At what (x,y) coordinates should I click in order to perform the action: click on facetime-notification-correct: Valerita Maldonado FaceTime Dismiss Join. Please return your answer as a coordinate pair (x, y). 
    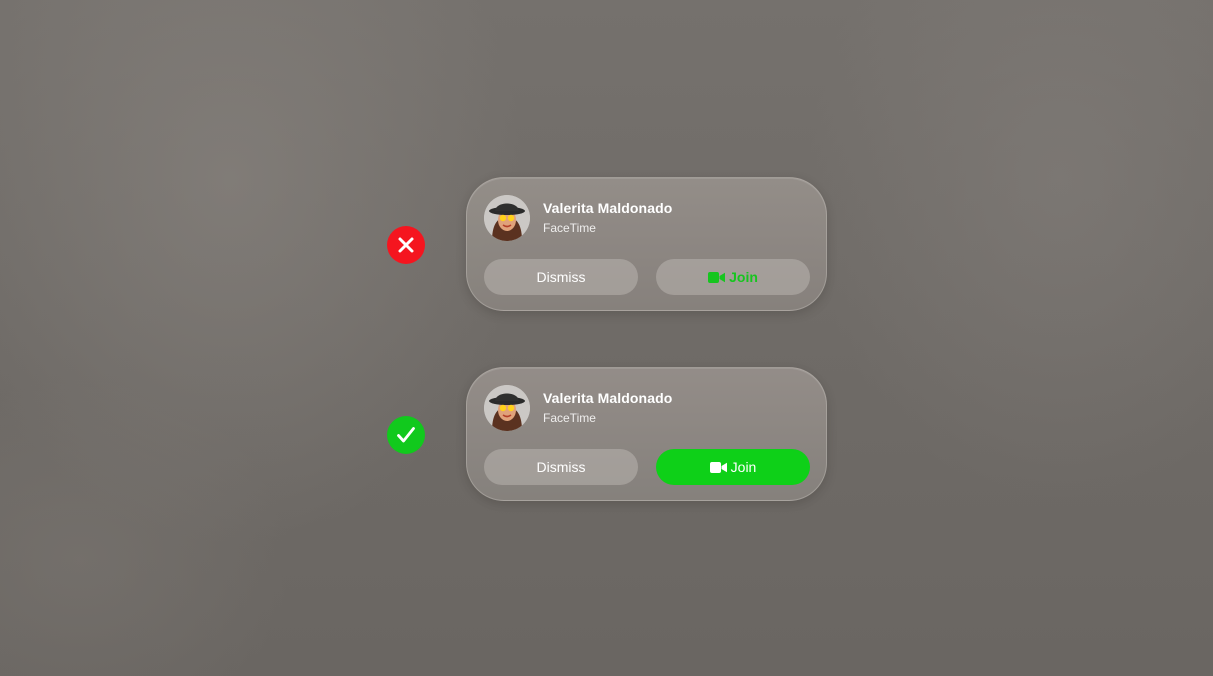
    Looking at the image, I should click on (646, 434).